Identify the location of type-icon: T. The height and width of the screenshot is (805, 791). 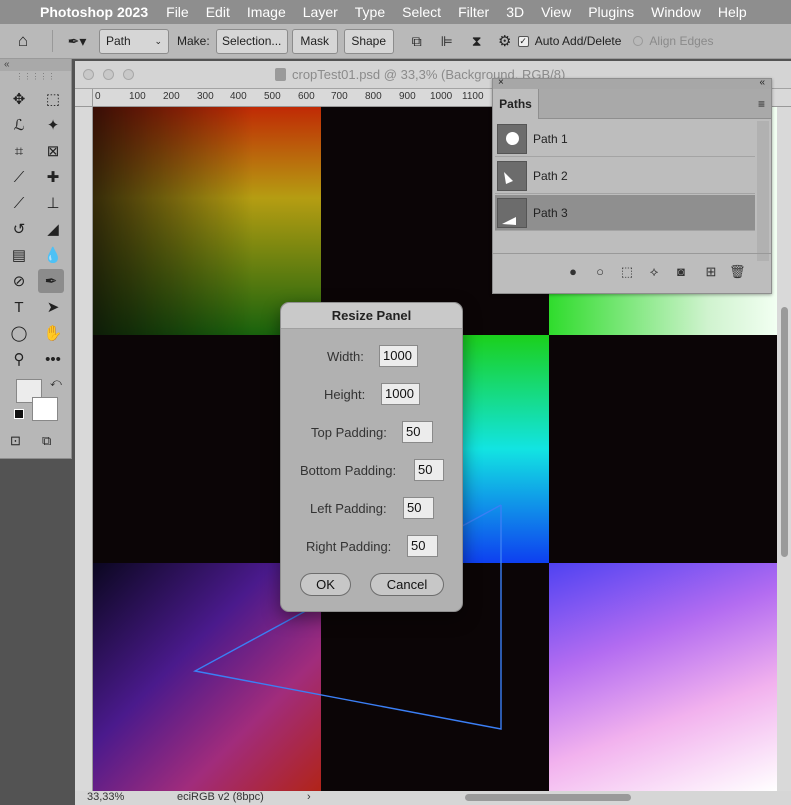
(19, 307).